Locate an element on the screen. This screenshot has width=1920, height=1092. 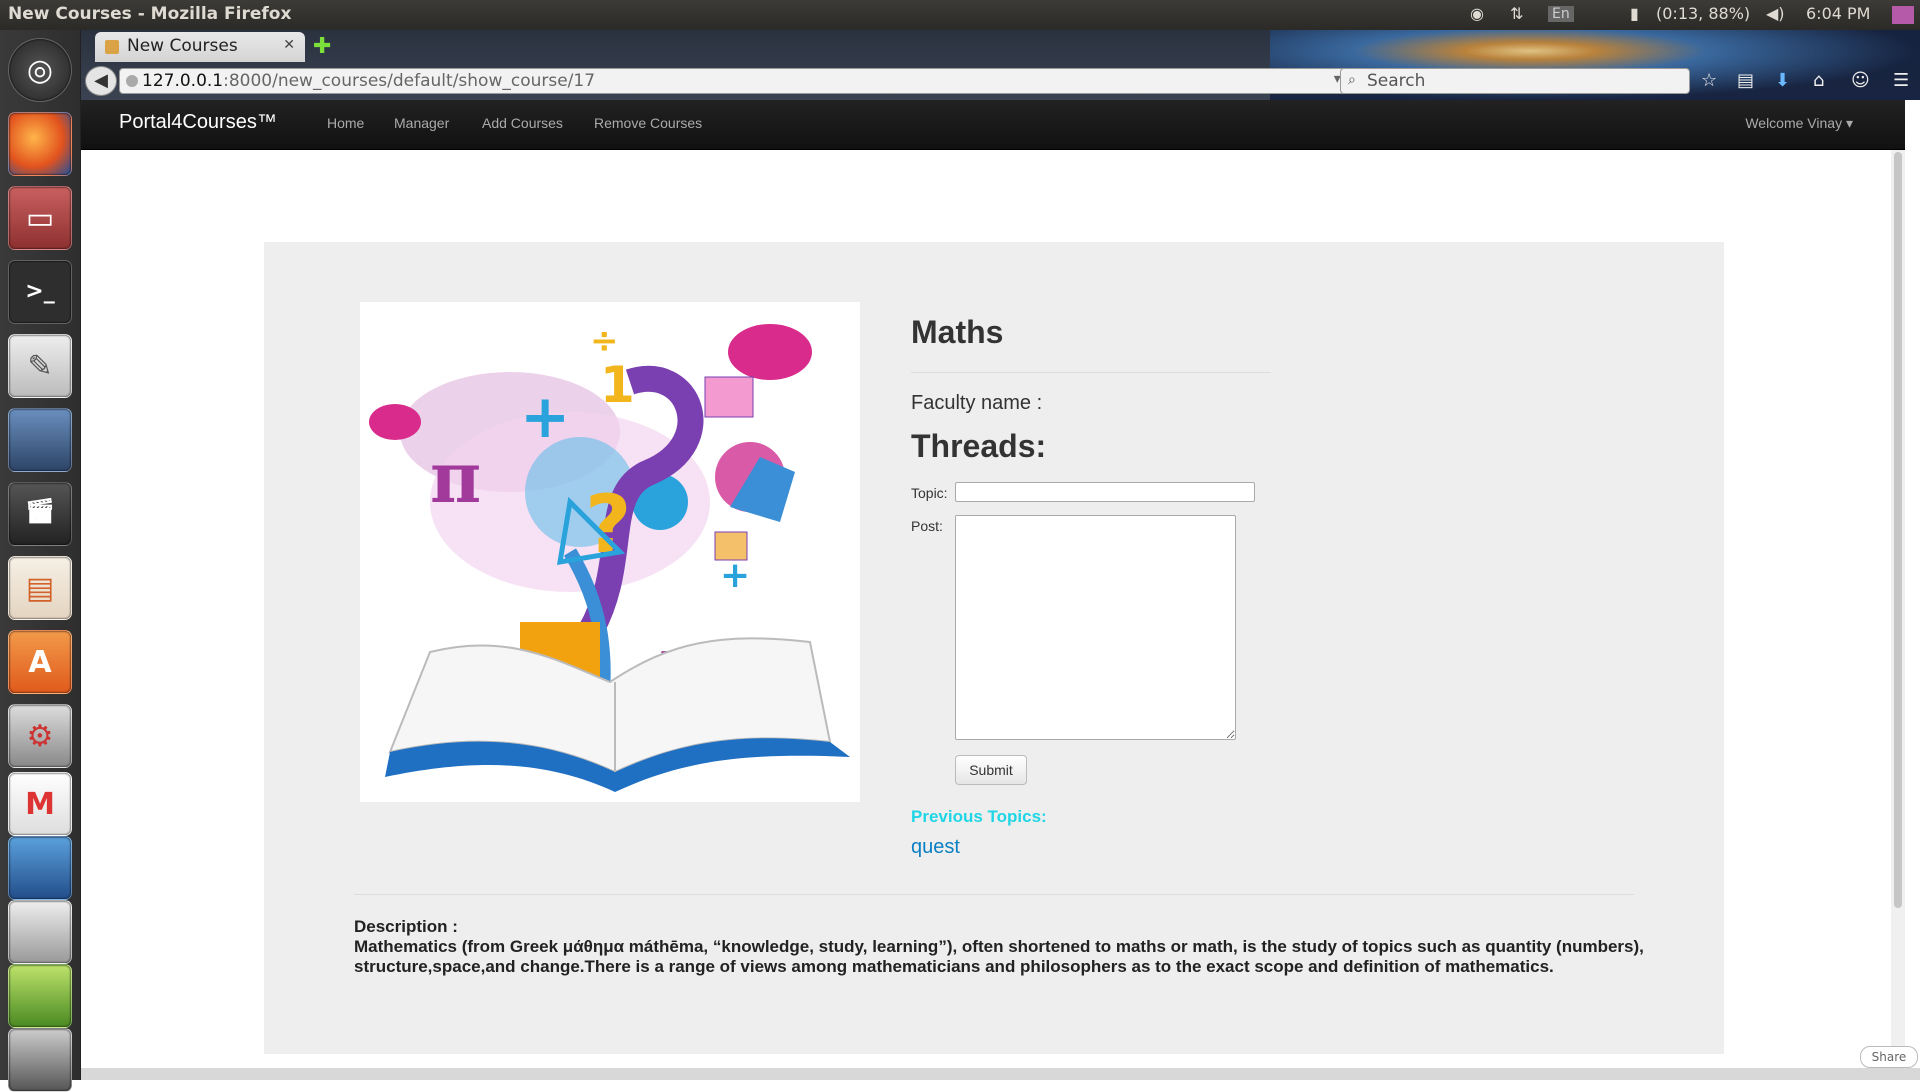
nav-home: Home is located at coordinates (345, 123).